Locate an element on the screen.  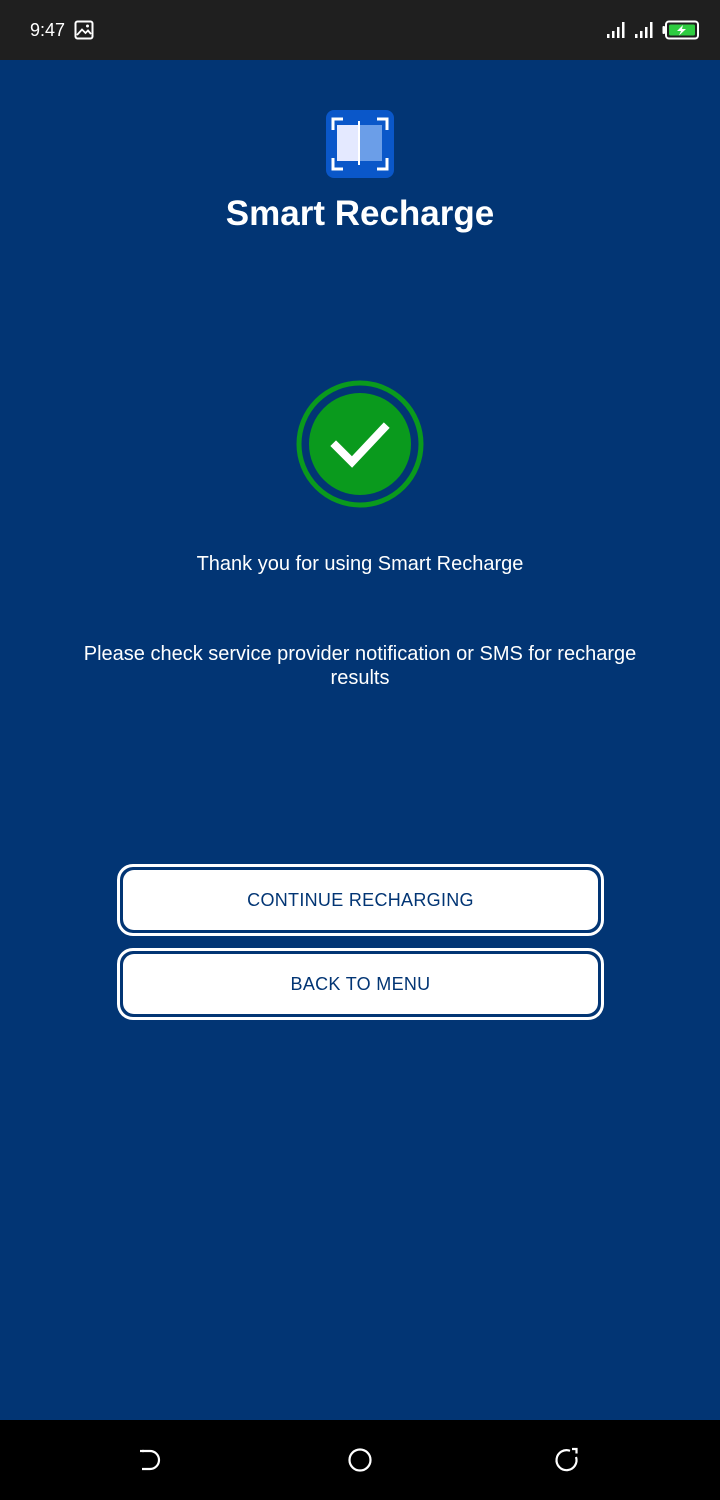
system-nav-bar is located at coordinates (360, 1460).